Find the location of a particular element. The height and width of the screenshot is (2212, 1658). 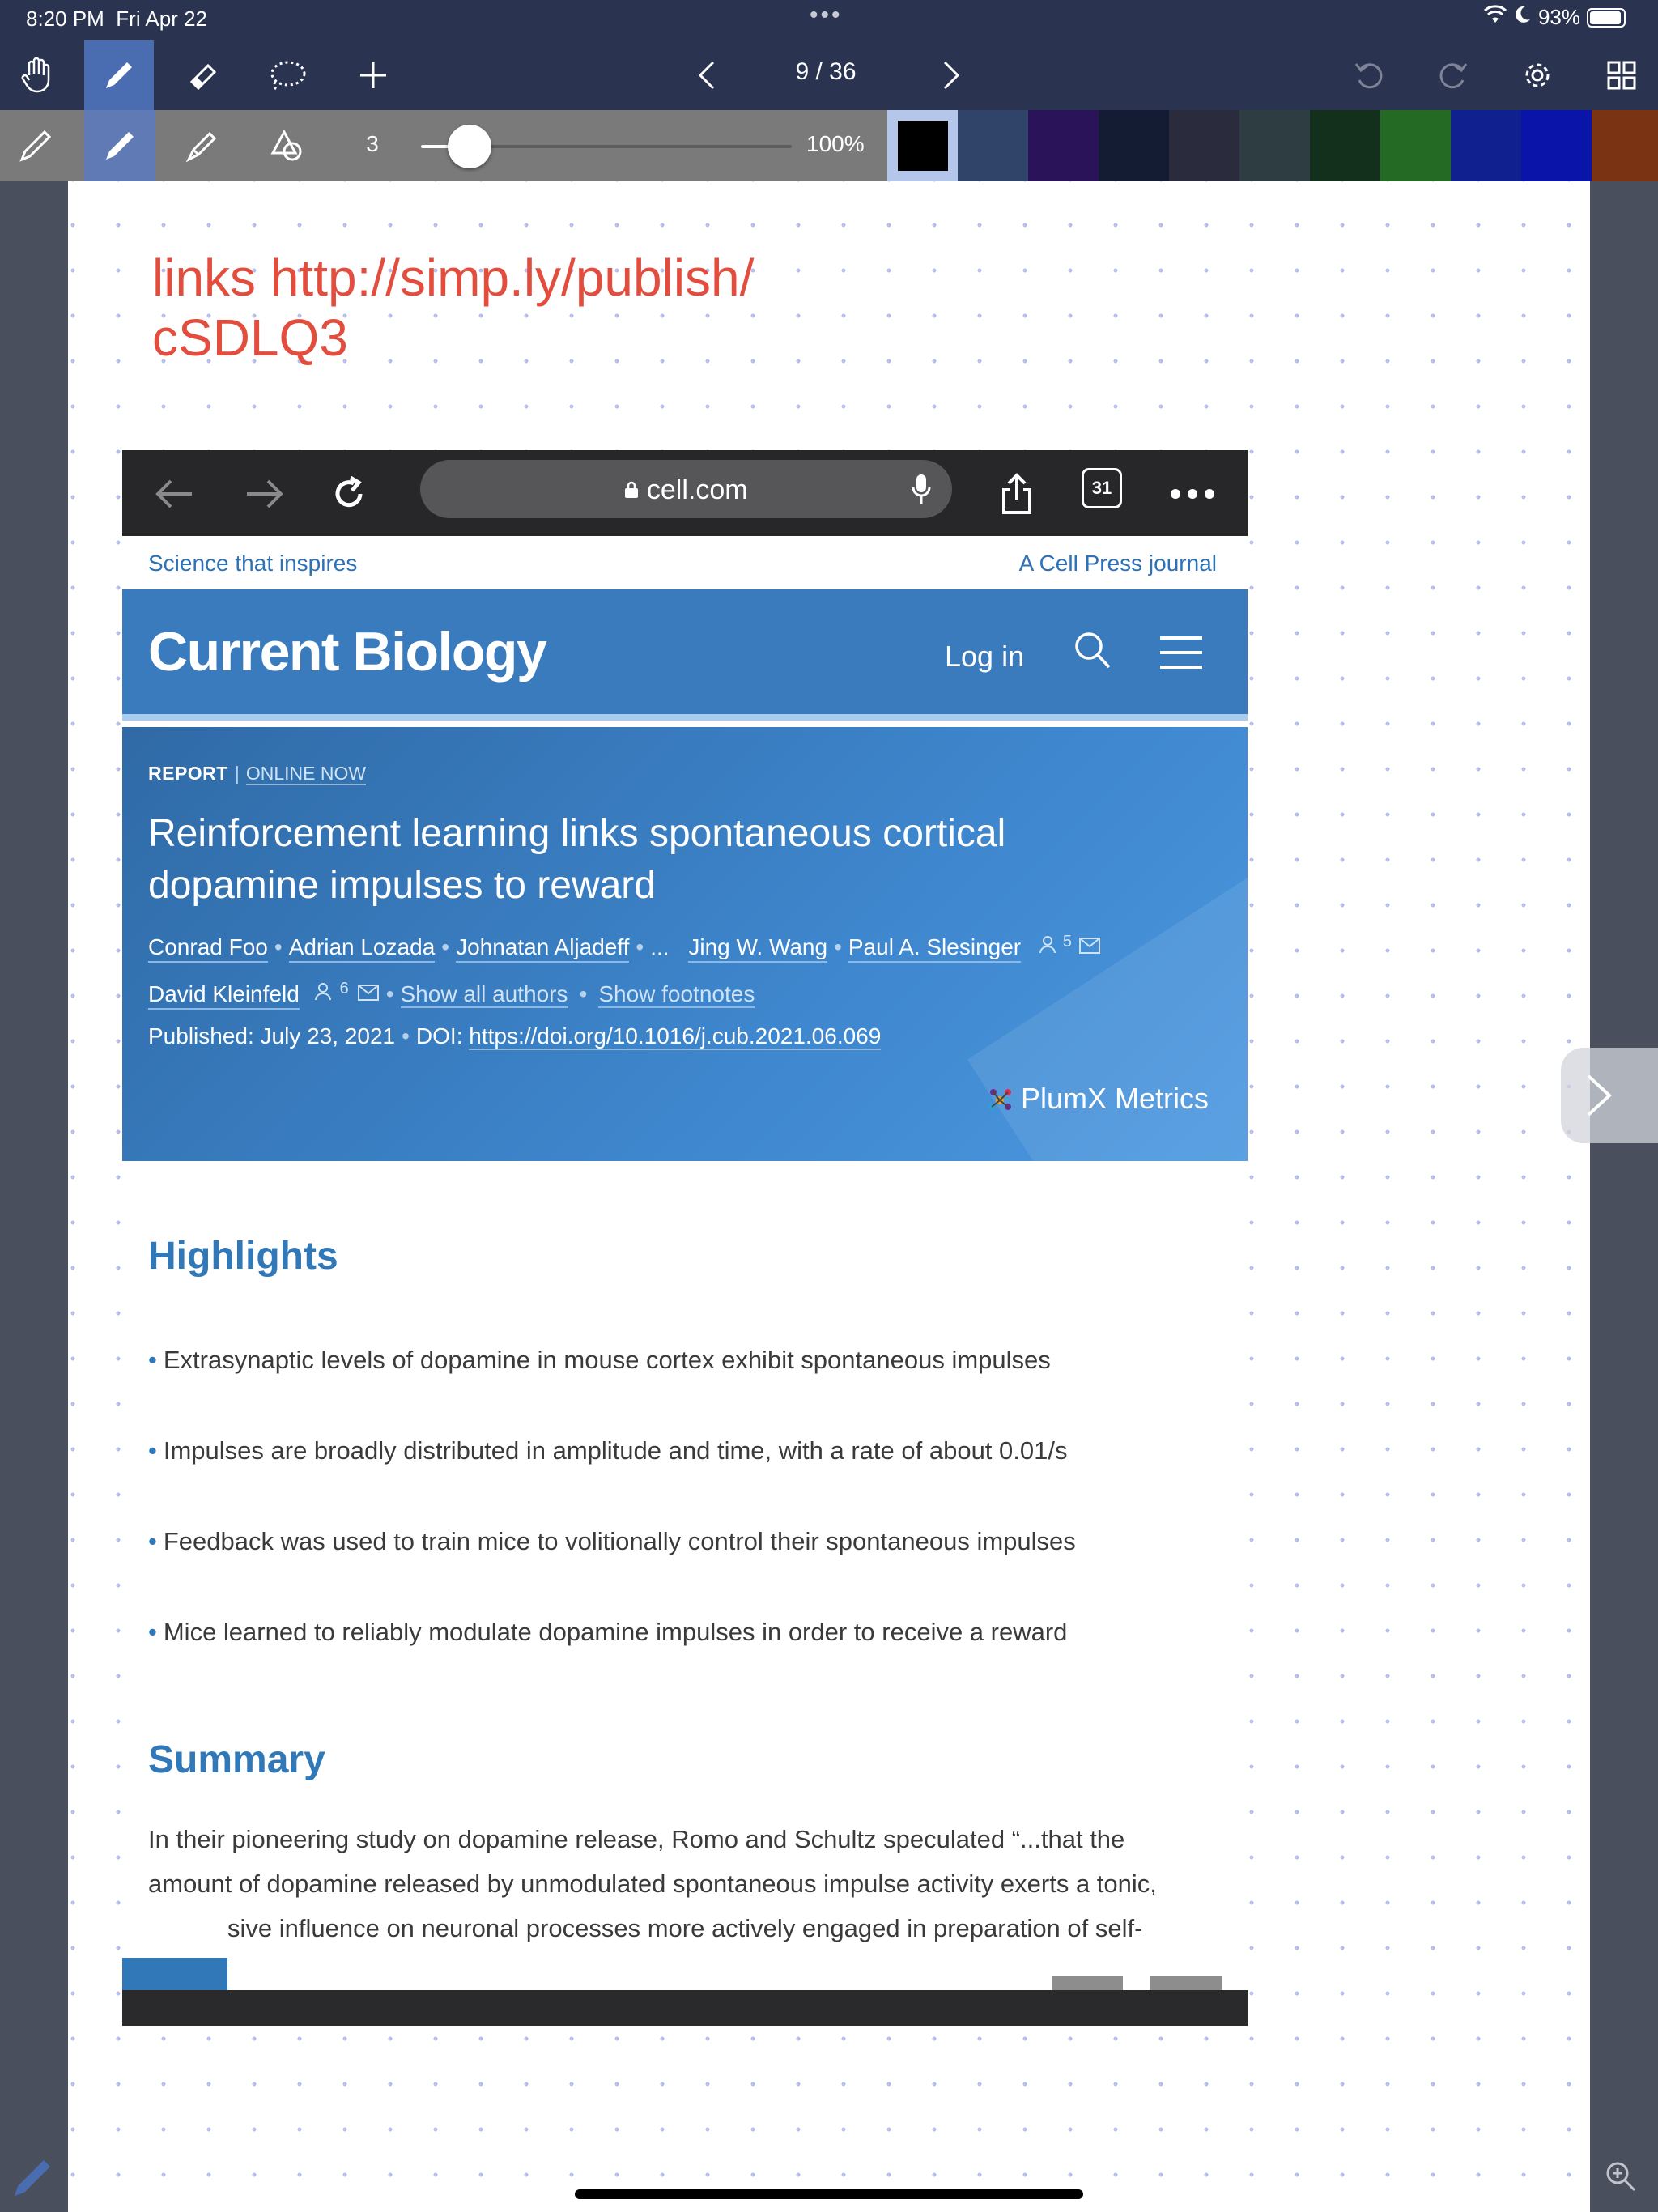

author-name: Conrad Foo is located at coordinates (208, 949).